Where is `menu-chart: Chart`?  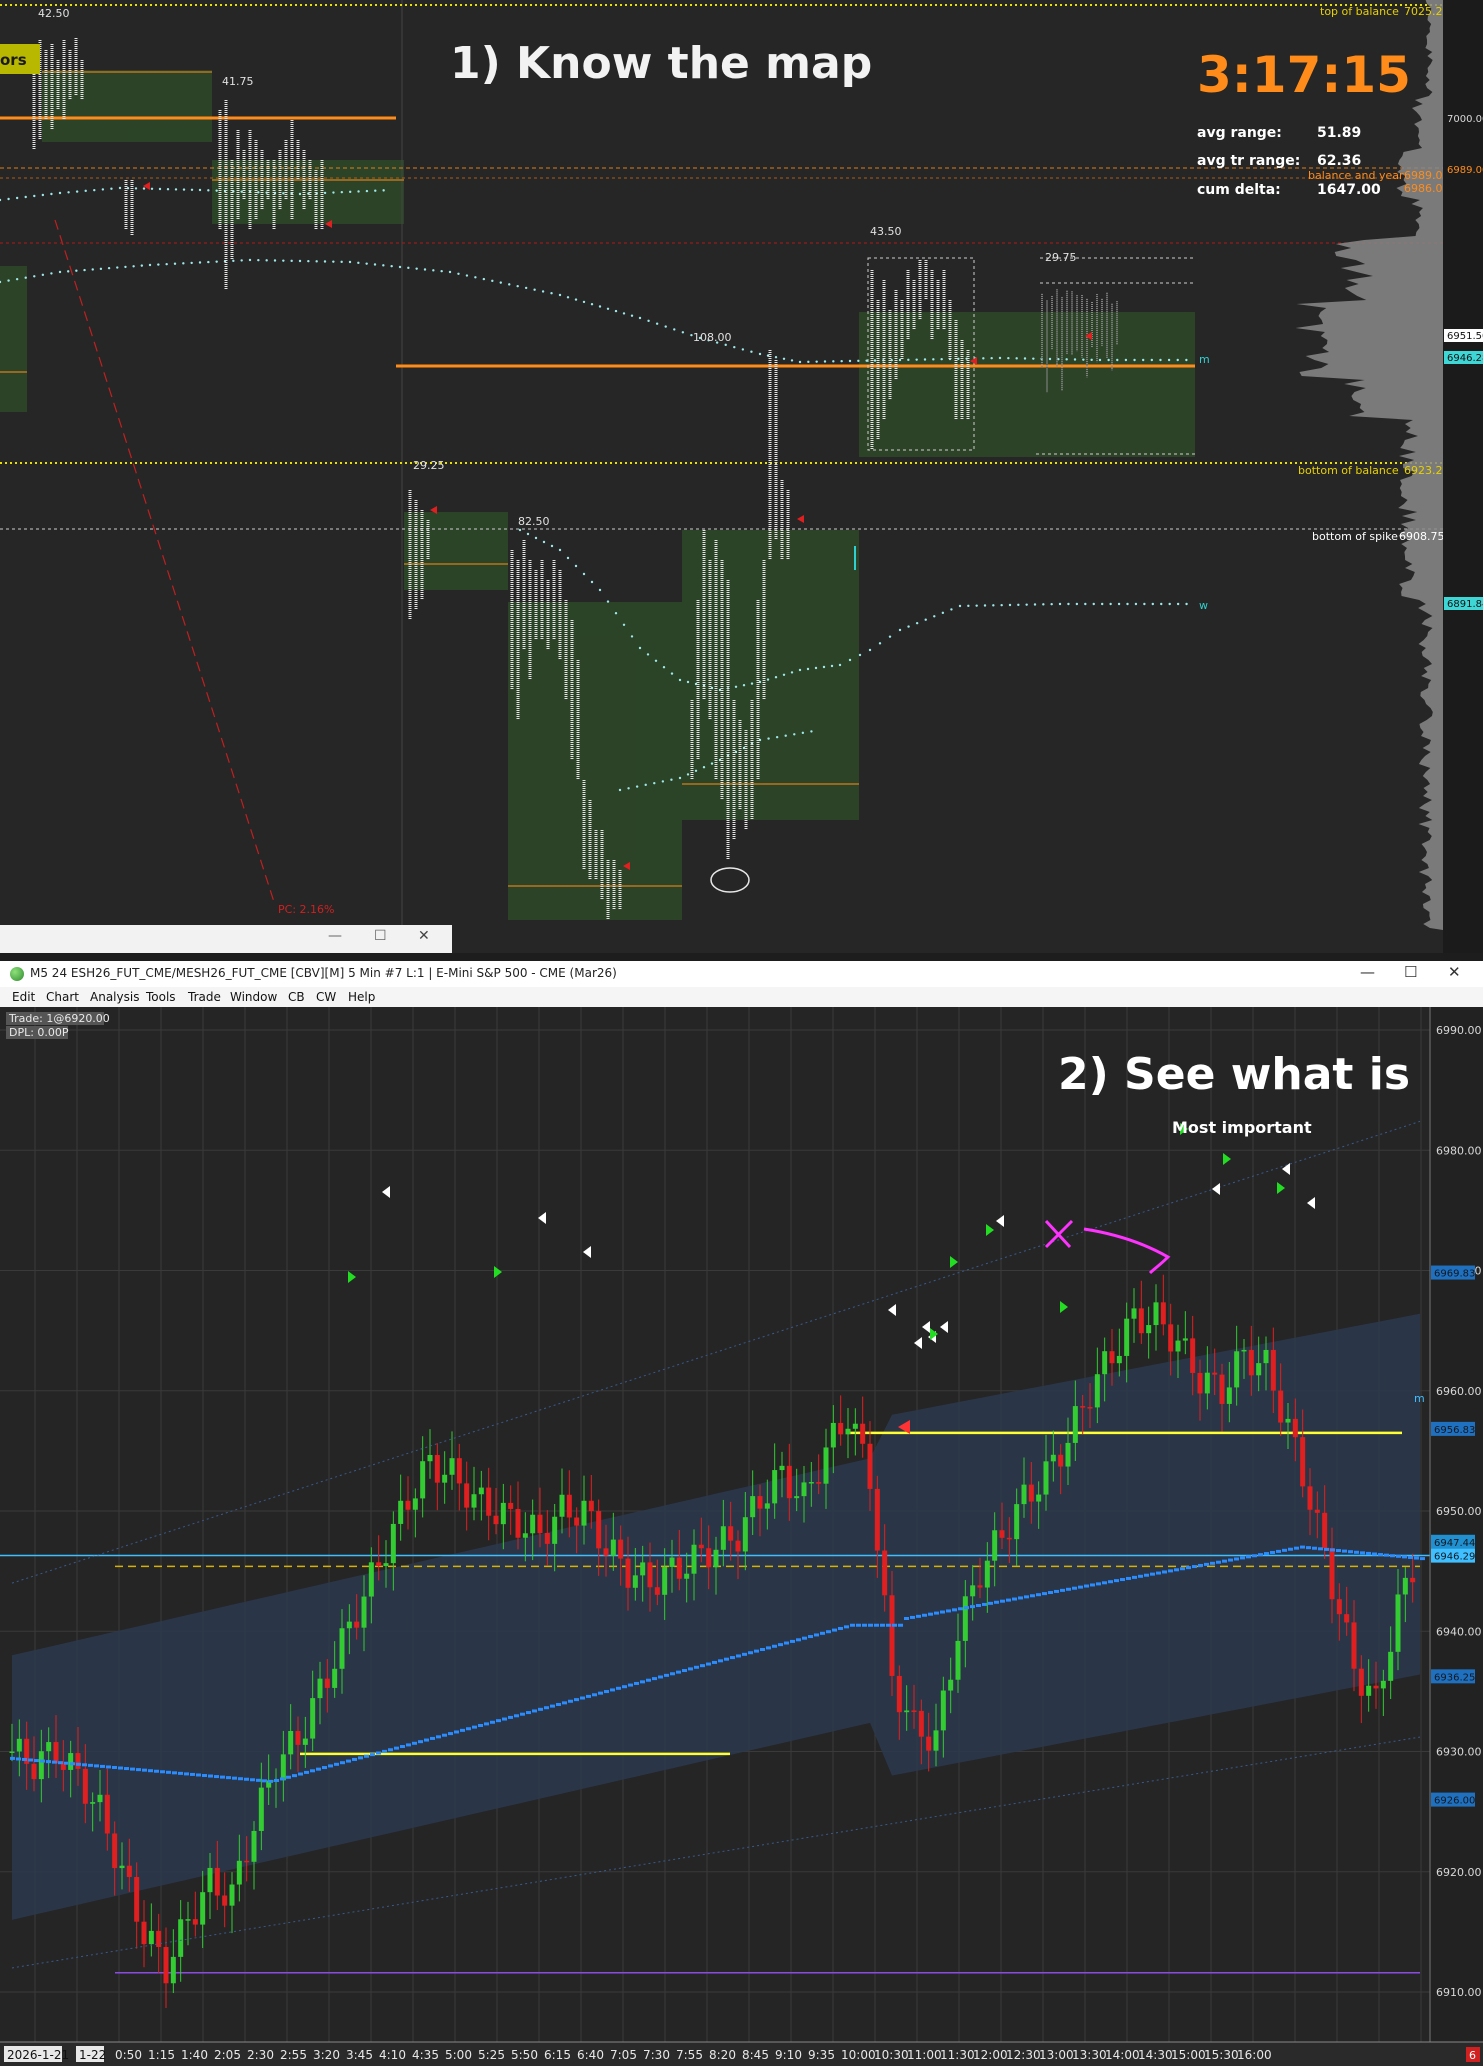 menu-chart: Chart is located at coordinates (62, 997).